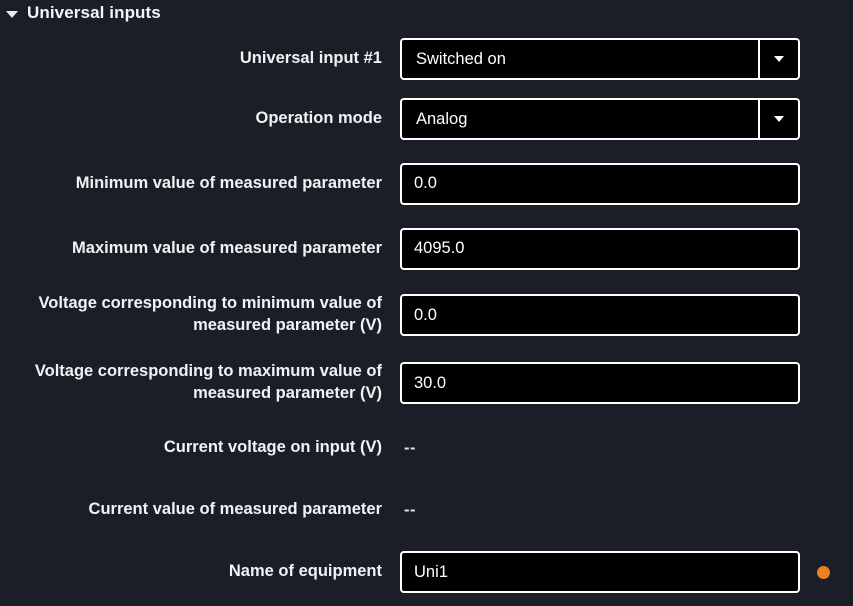 Image resolution: width=853 pixels, height=606 pixels. I want to click on page-title: Universal inputs, so click(94, 12).